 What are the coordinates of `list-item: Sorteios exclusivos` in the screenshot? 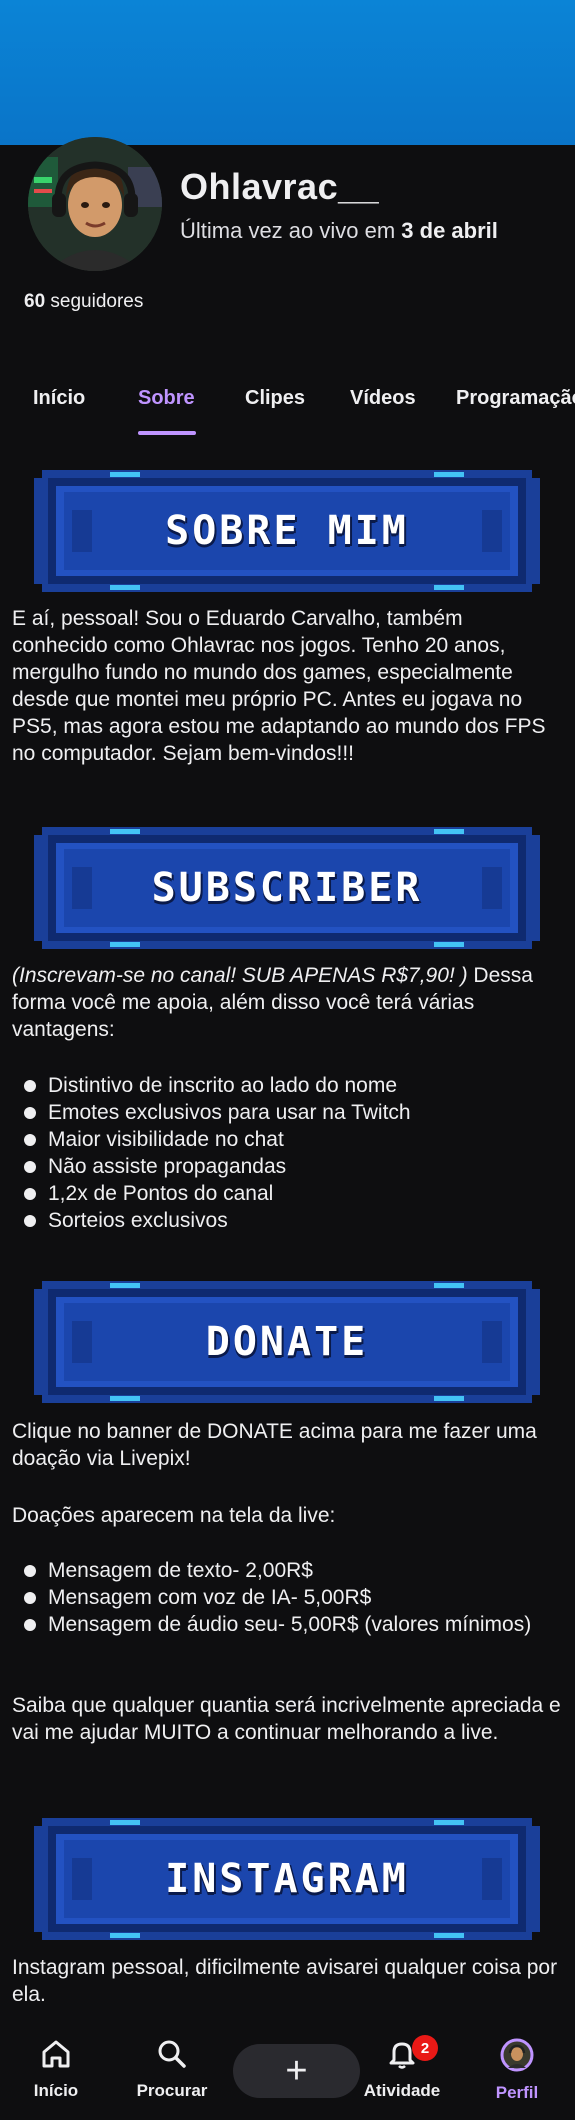 It's located at (287, 1220).